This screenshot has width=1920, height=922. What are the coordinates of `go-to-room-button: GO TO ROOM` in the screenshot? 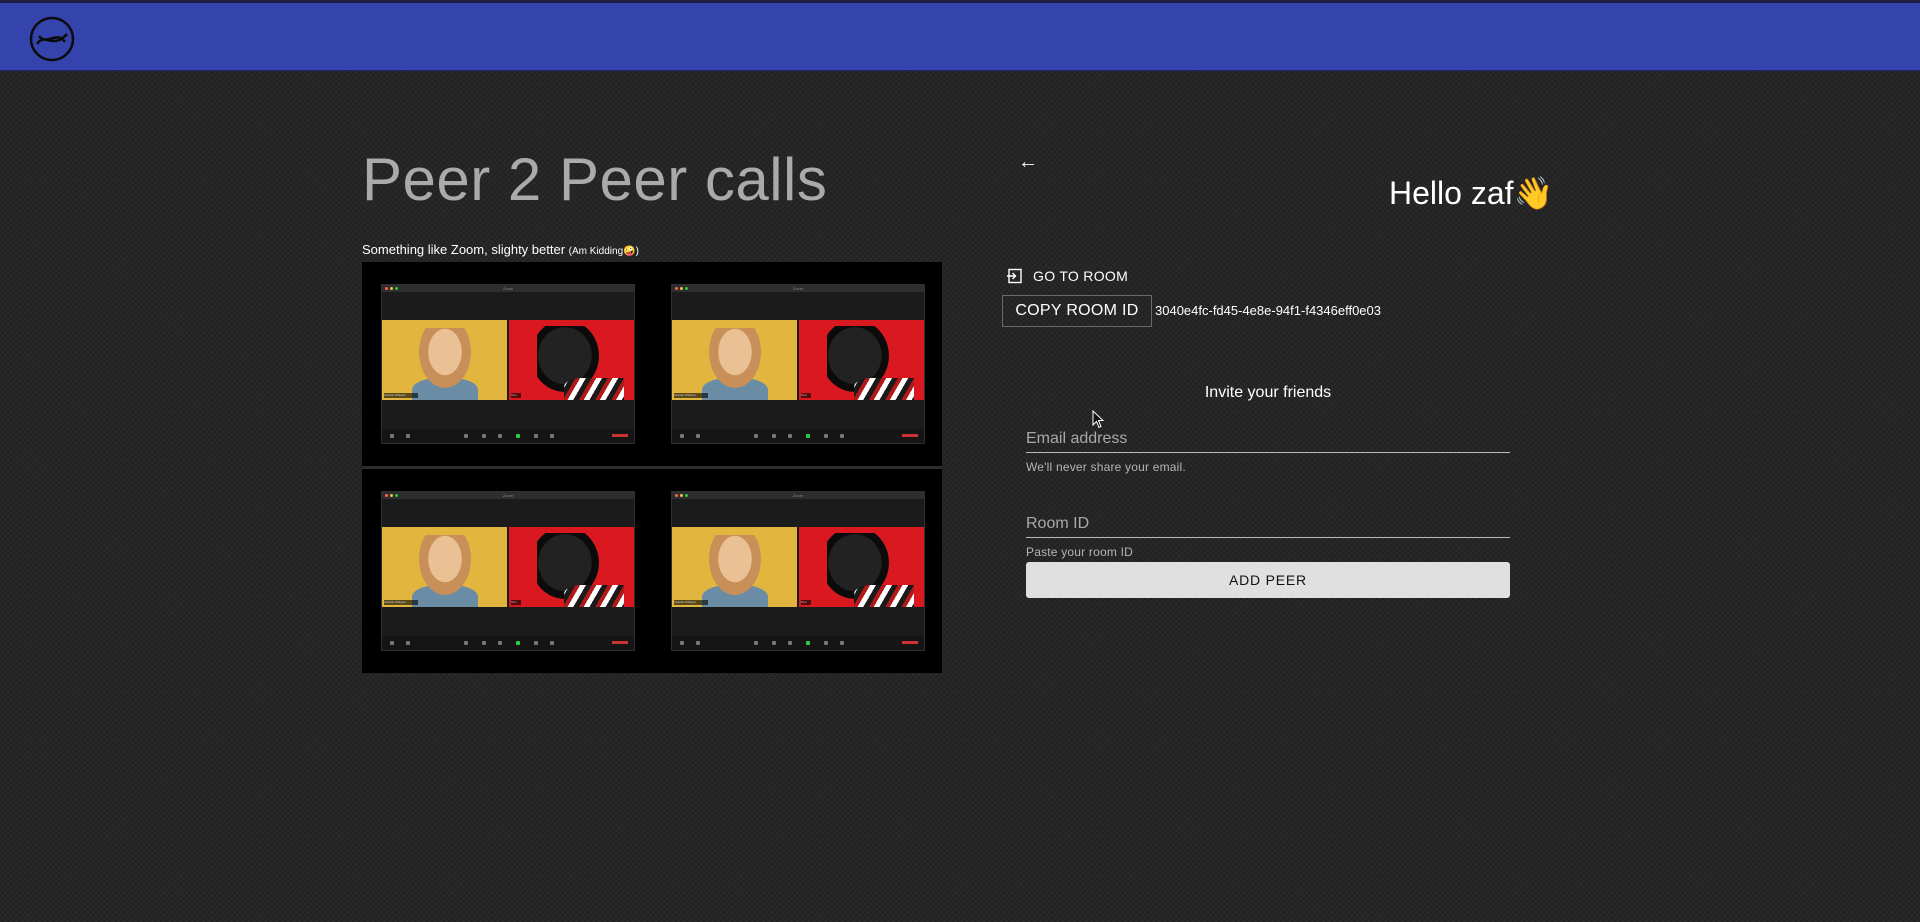 It's located at (1067, 276).